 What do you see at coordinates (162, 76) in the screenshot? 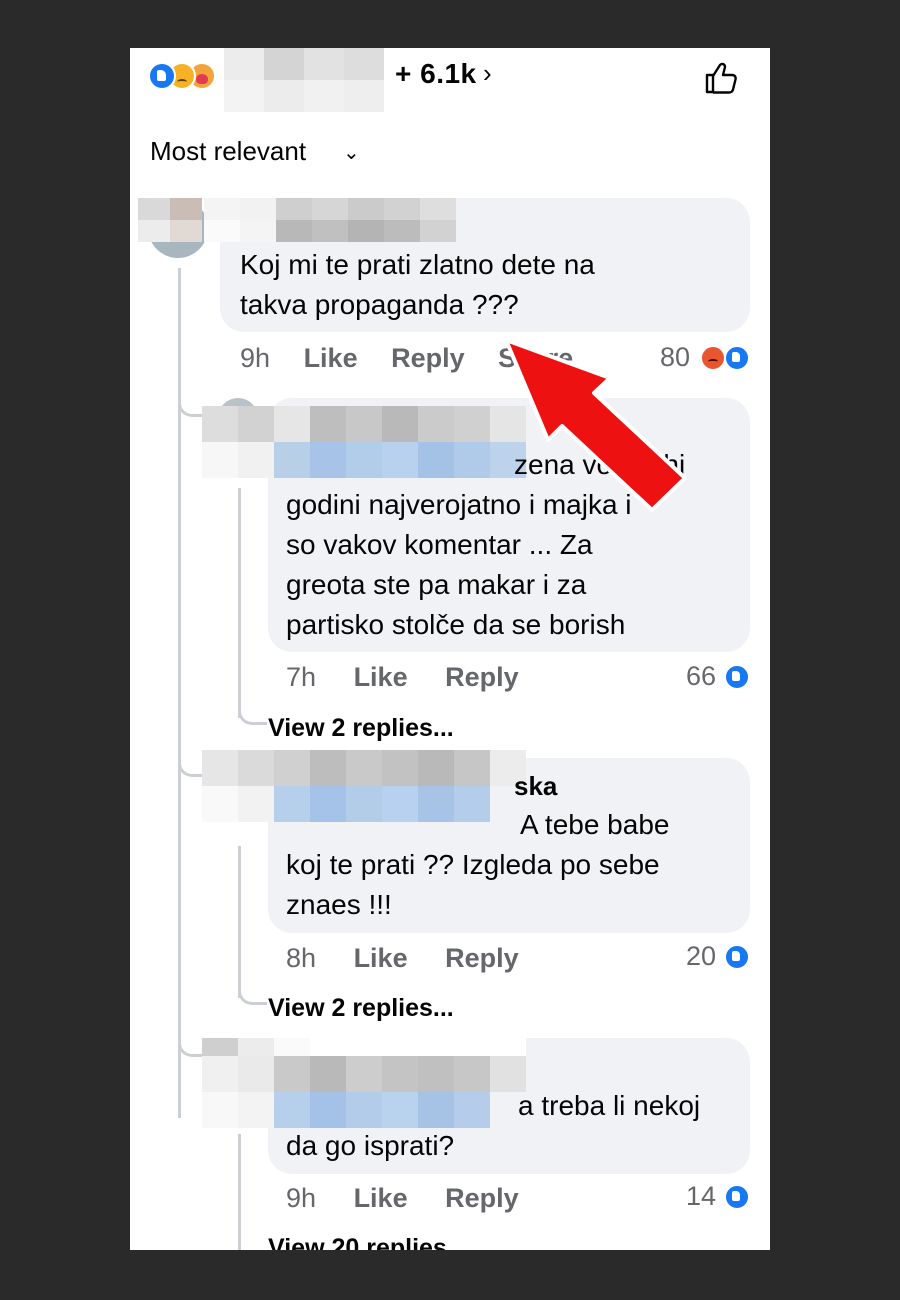
I see `like-reaction-icon` at bounding box center [162, 76].